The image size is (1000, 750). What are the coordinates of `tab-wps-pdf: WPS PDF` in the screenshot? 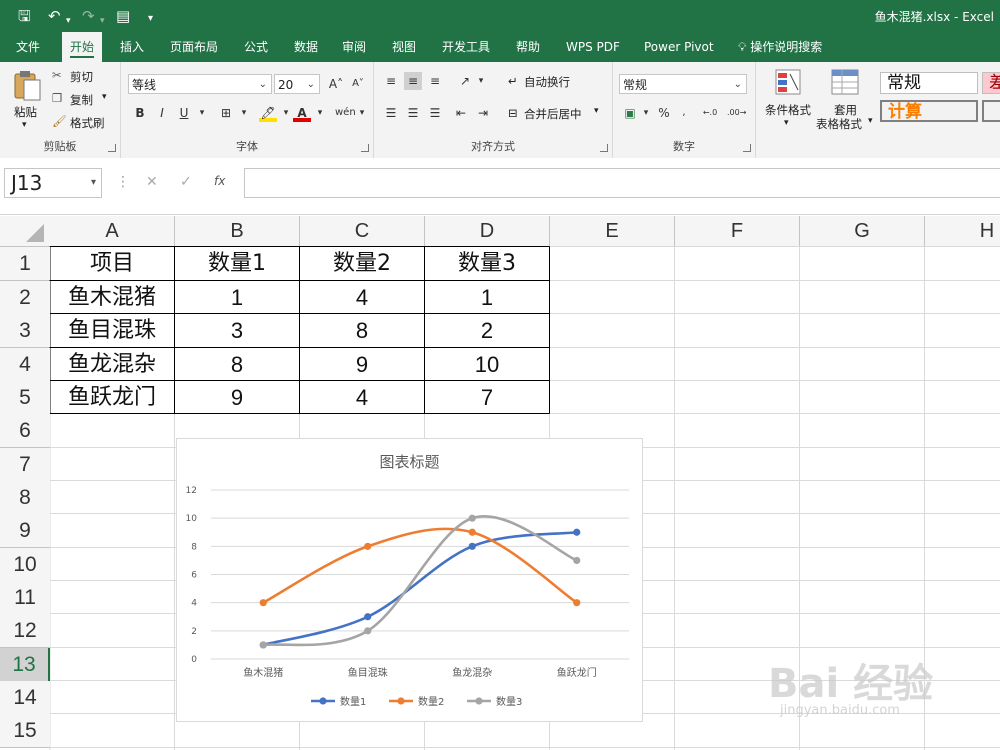 It's located at (593, 47).